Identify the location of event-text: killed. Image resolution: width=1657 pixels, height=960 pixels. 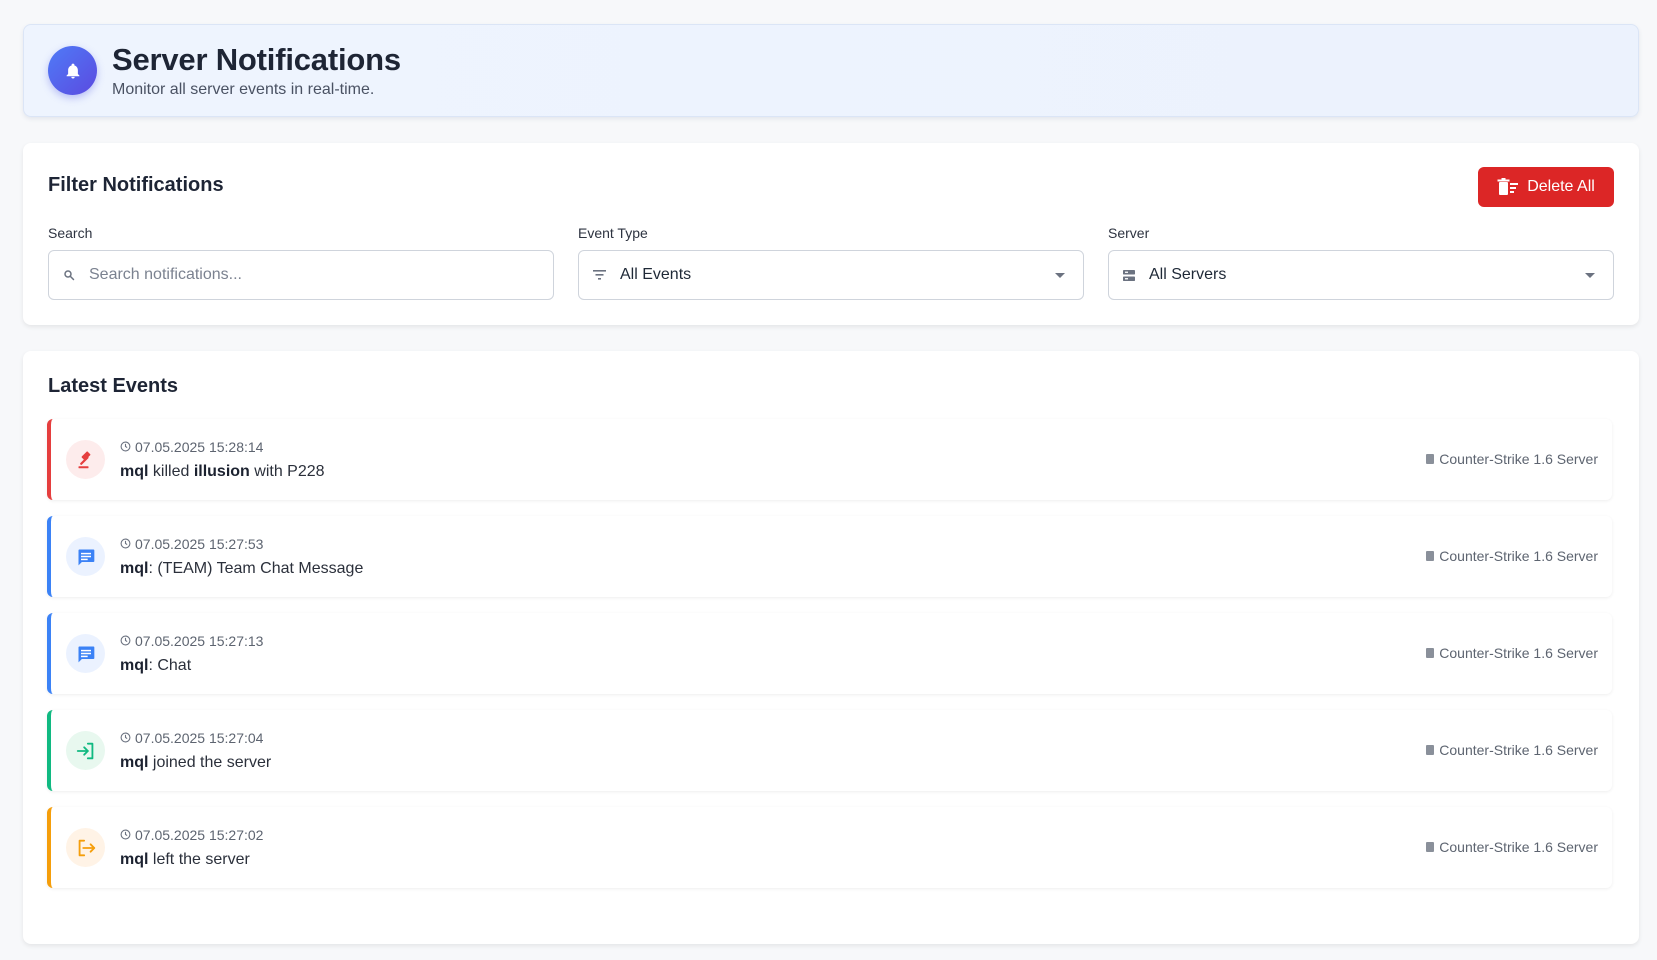
(171, 471).